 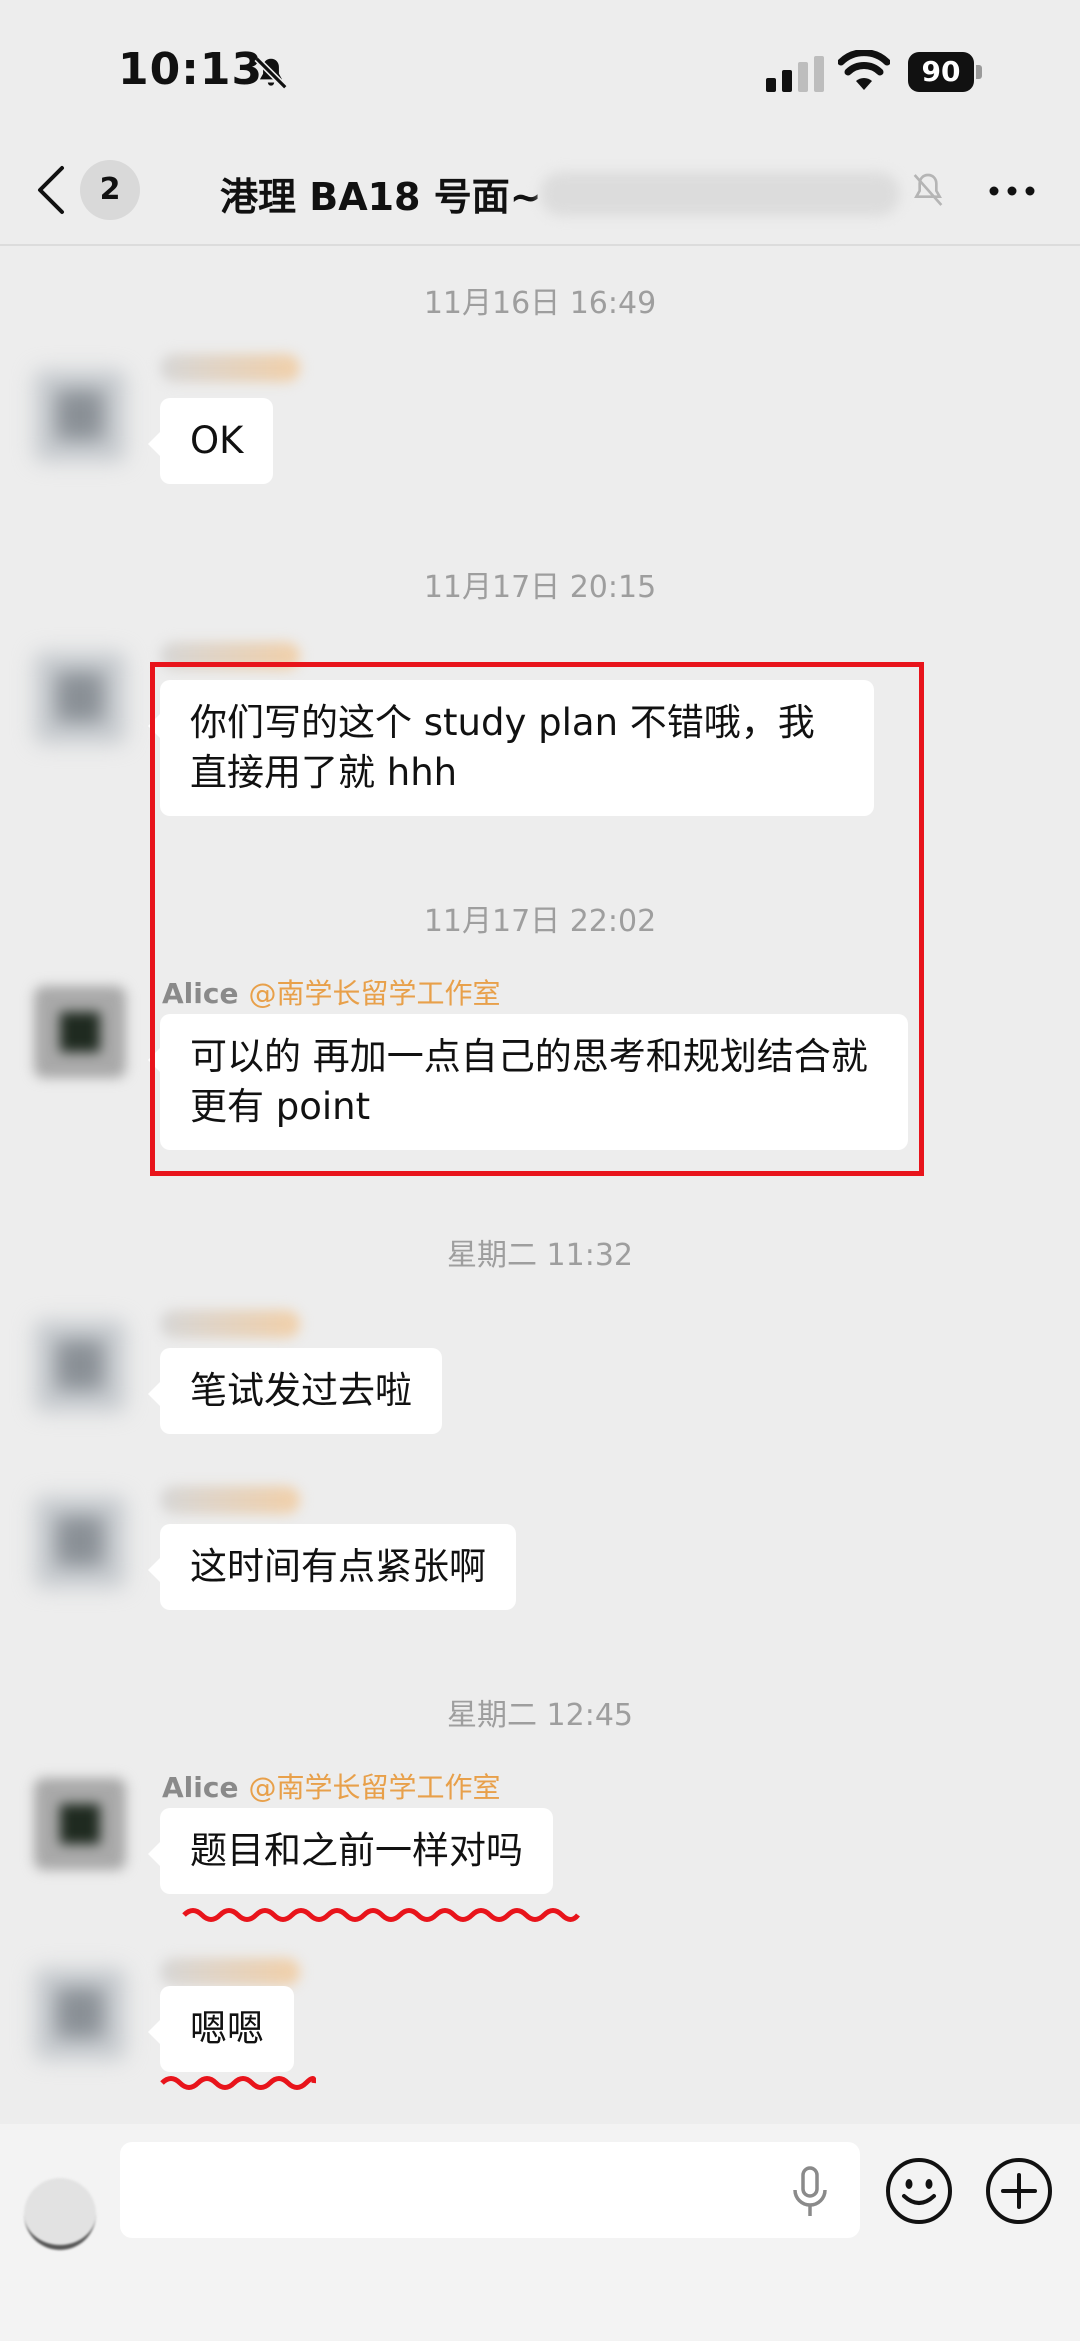 I want to click on sender-name: Alice, so click(x=200, y=1787).